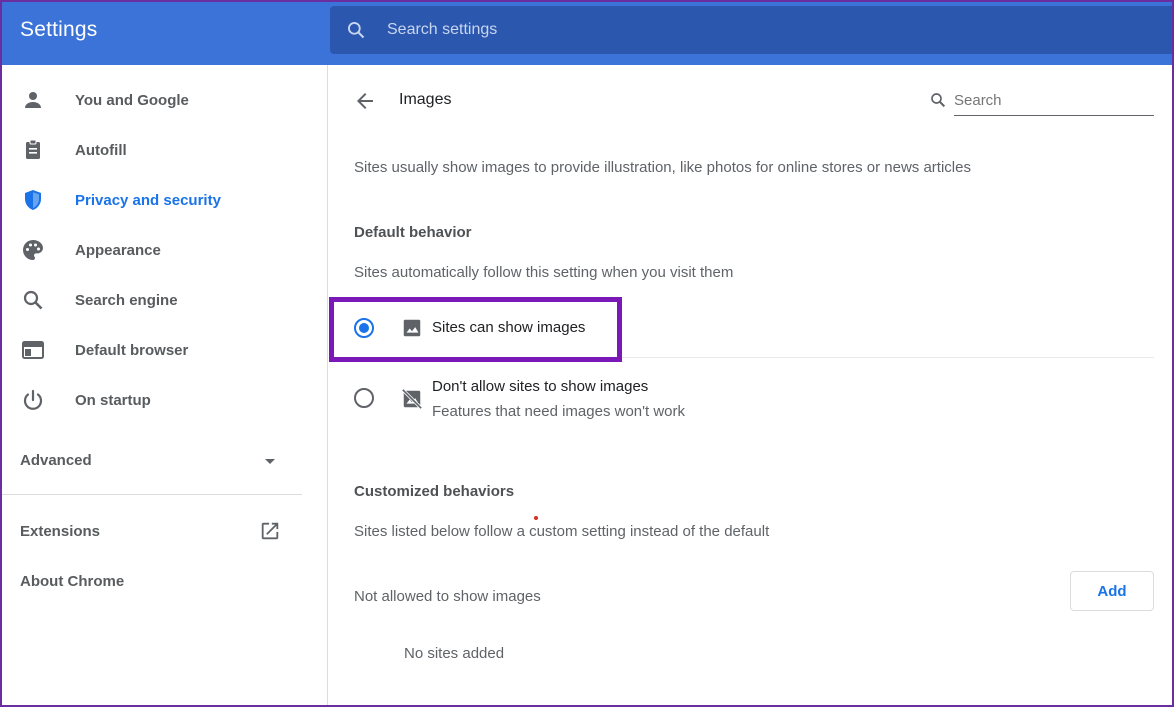 The height and width of the screenshot is (707, 1174). What do you see at coordinates (888, 357) in the screenshot?
I see `option-divider` at bounding box center [888, 357].